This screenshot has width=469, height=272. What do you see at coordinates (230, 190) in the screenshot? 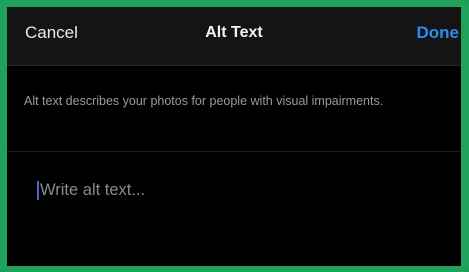
I see `alt-text-input` at bounding box center [230, 190].